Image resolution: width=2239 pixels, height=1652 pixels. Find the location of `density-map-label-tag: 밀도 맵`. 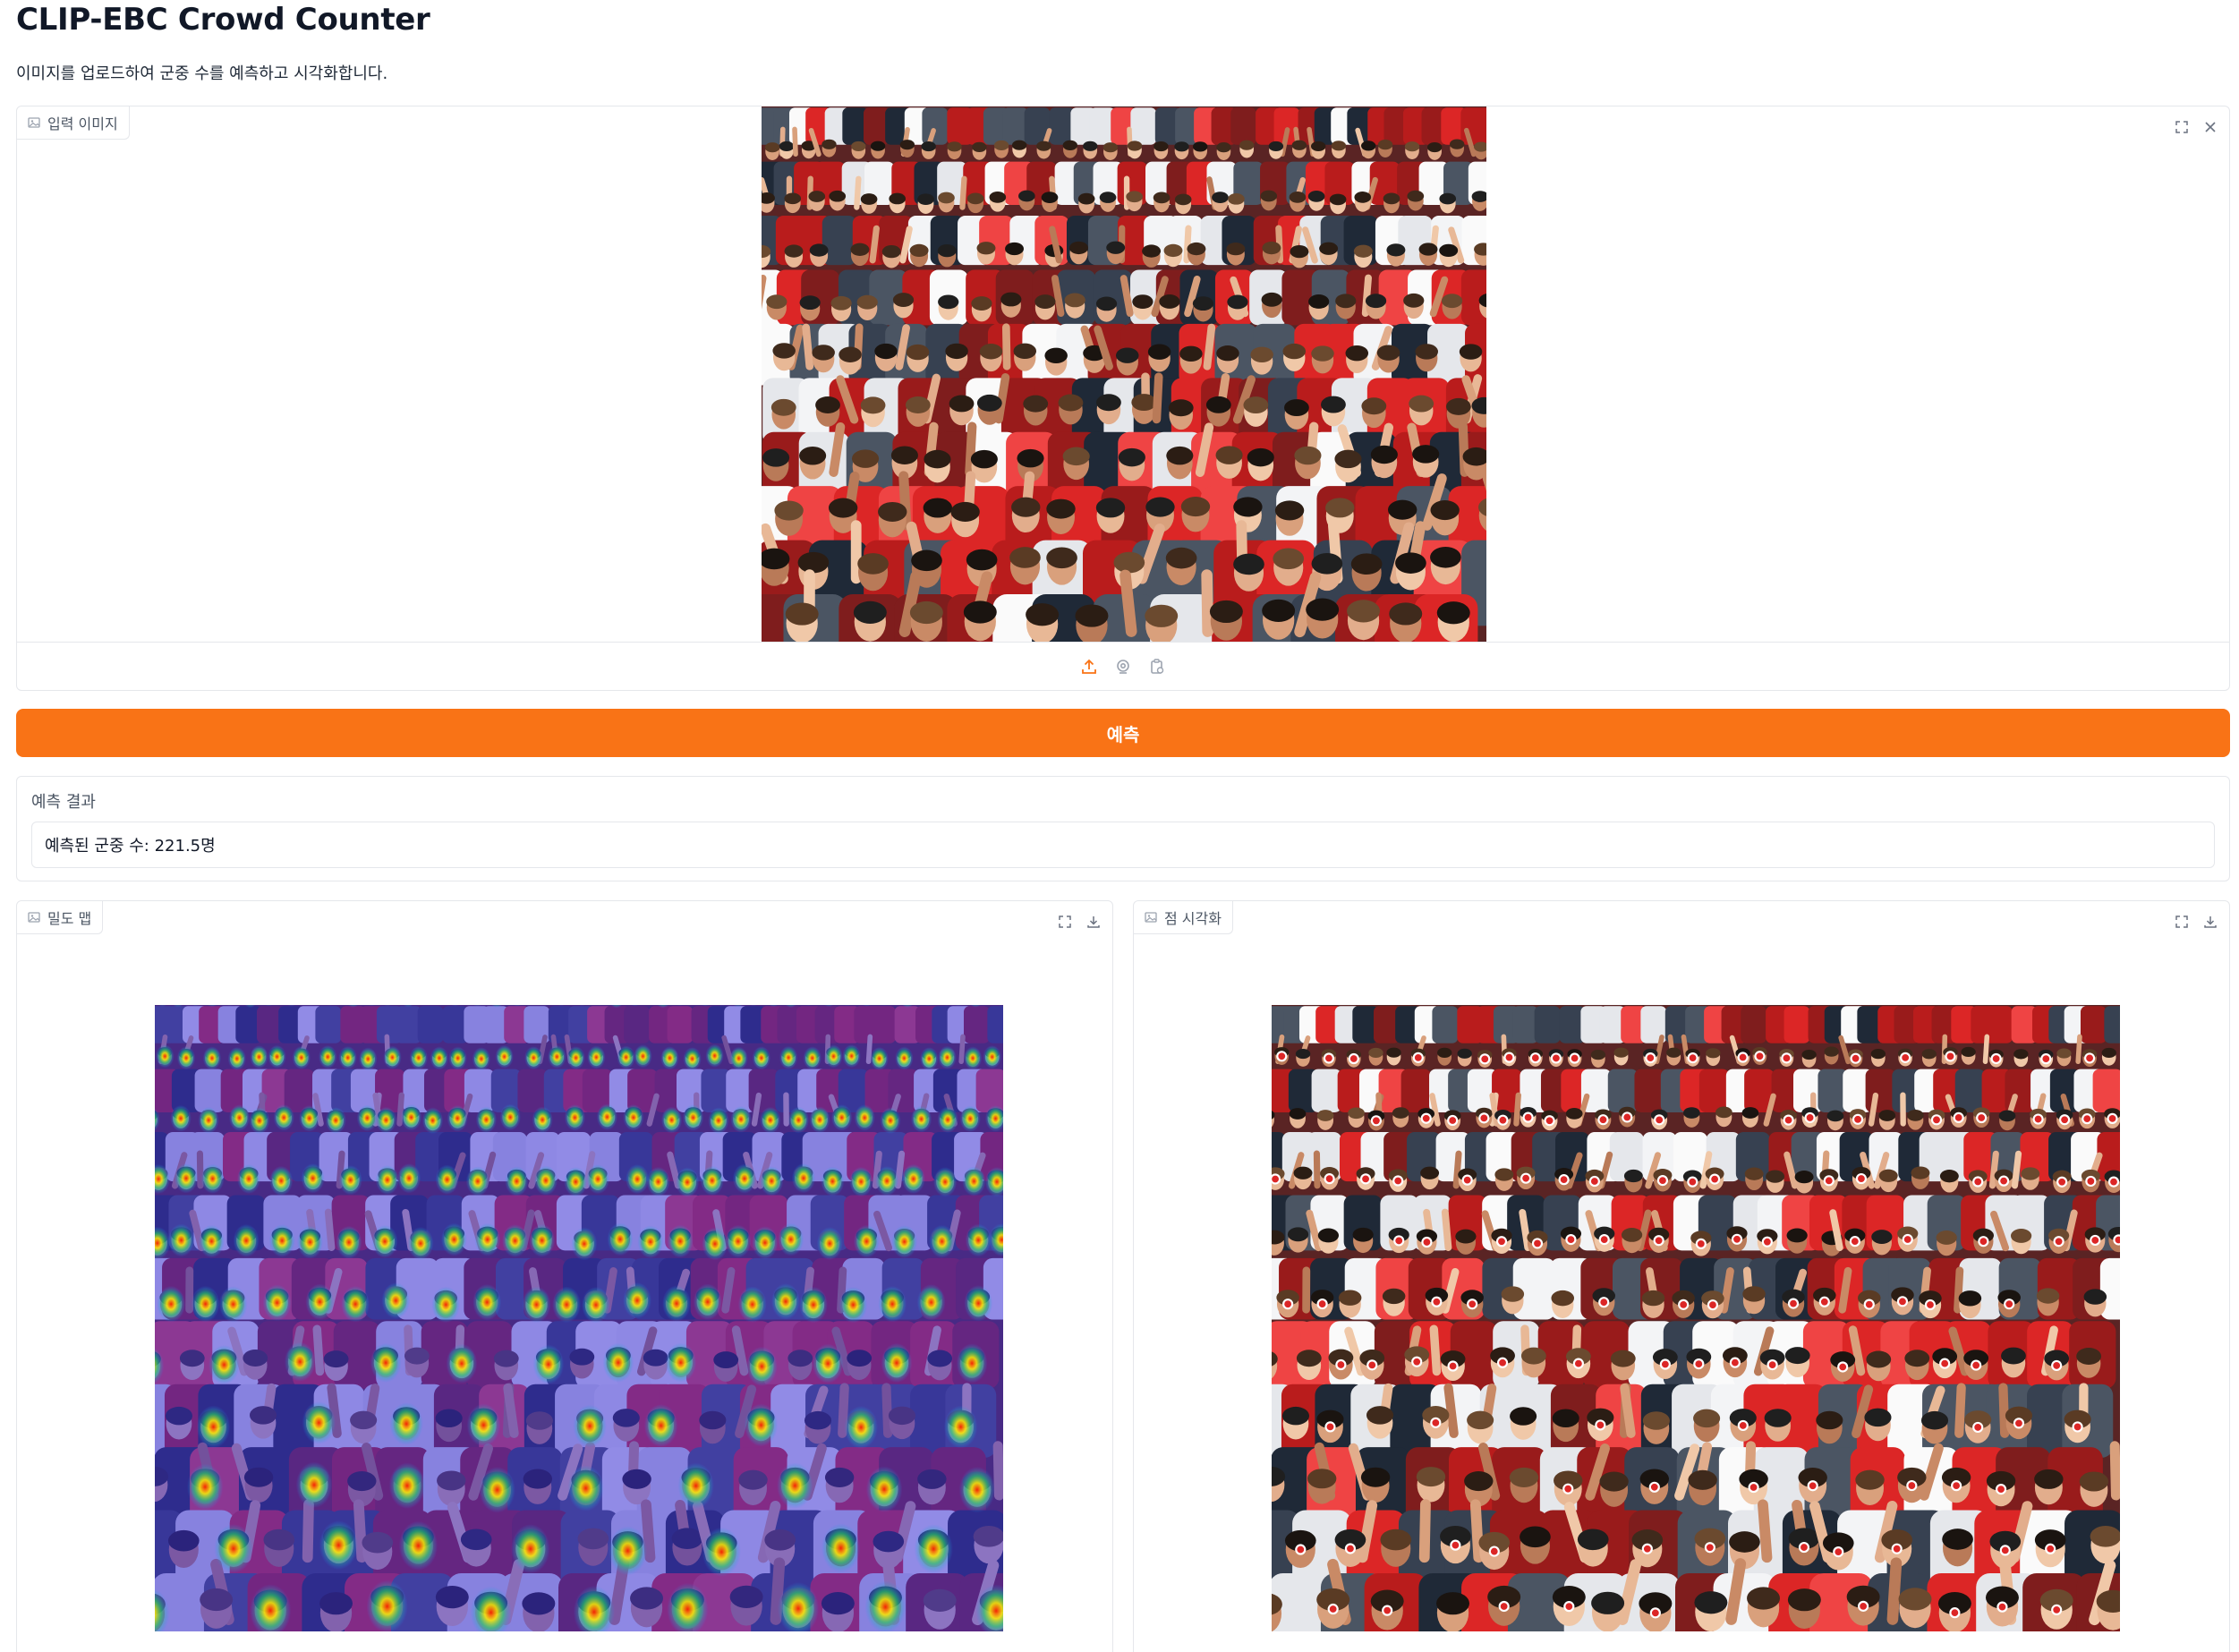

density-map-label-tag: 밀도 맵 is located at coordinates (60, 917).